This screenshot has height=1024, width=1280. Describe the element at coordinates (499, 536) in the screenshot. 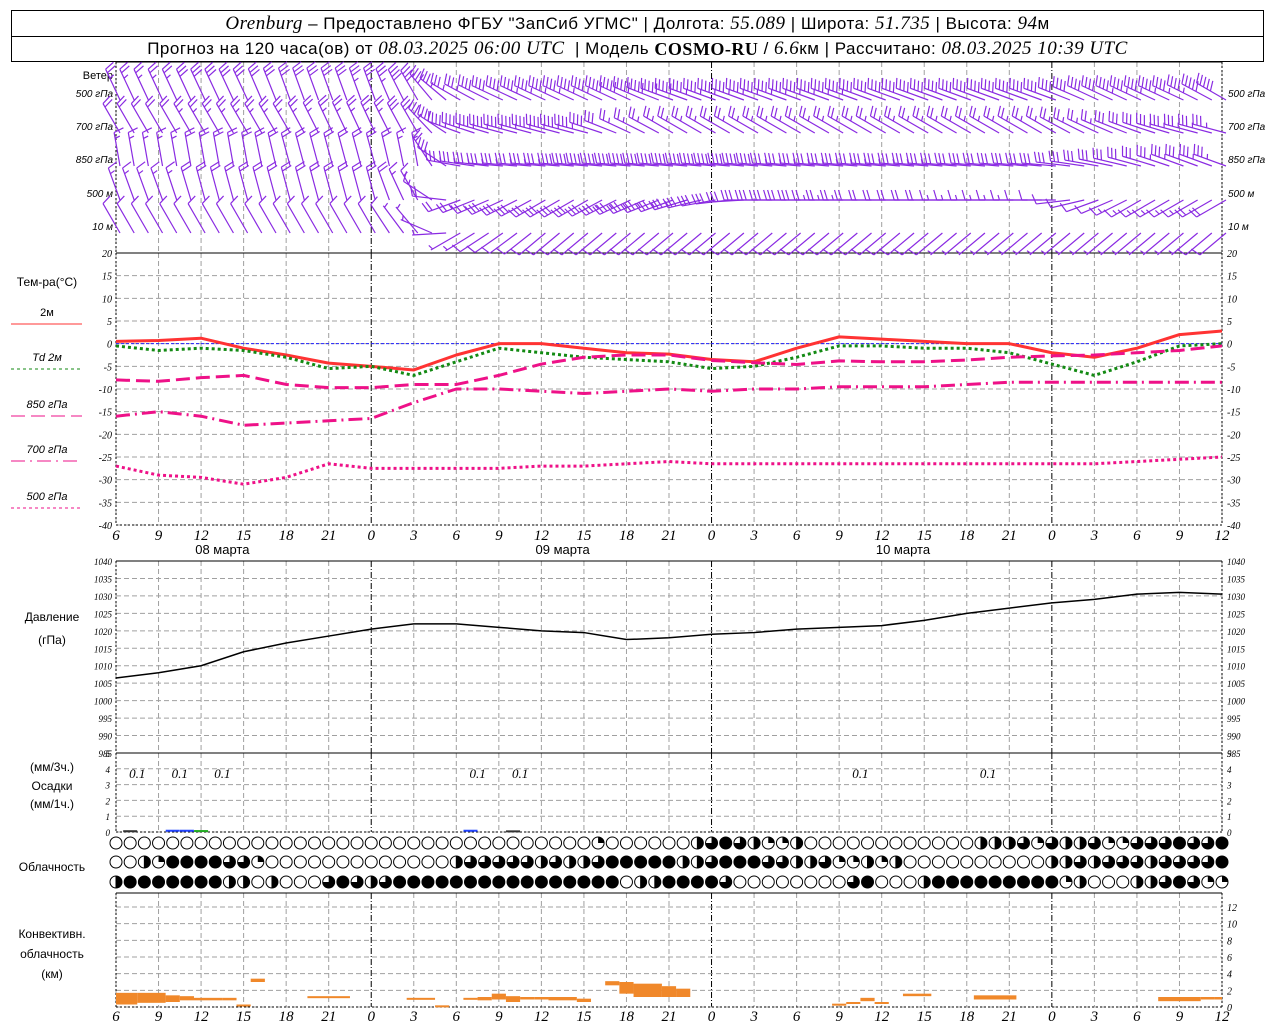

I see `time-tick-label: 9` at that location.